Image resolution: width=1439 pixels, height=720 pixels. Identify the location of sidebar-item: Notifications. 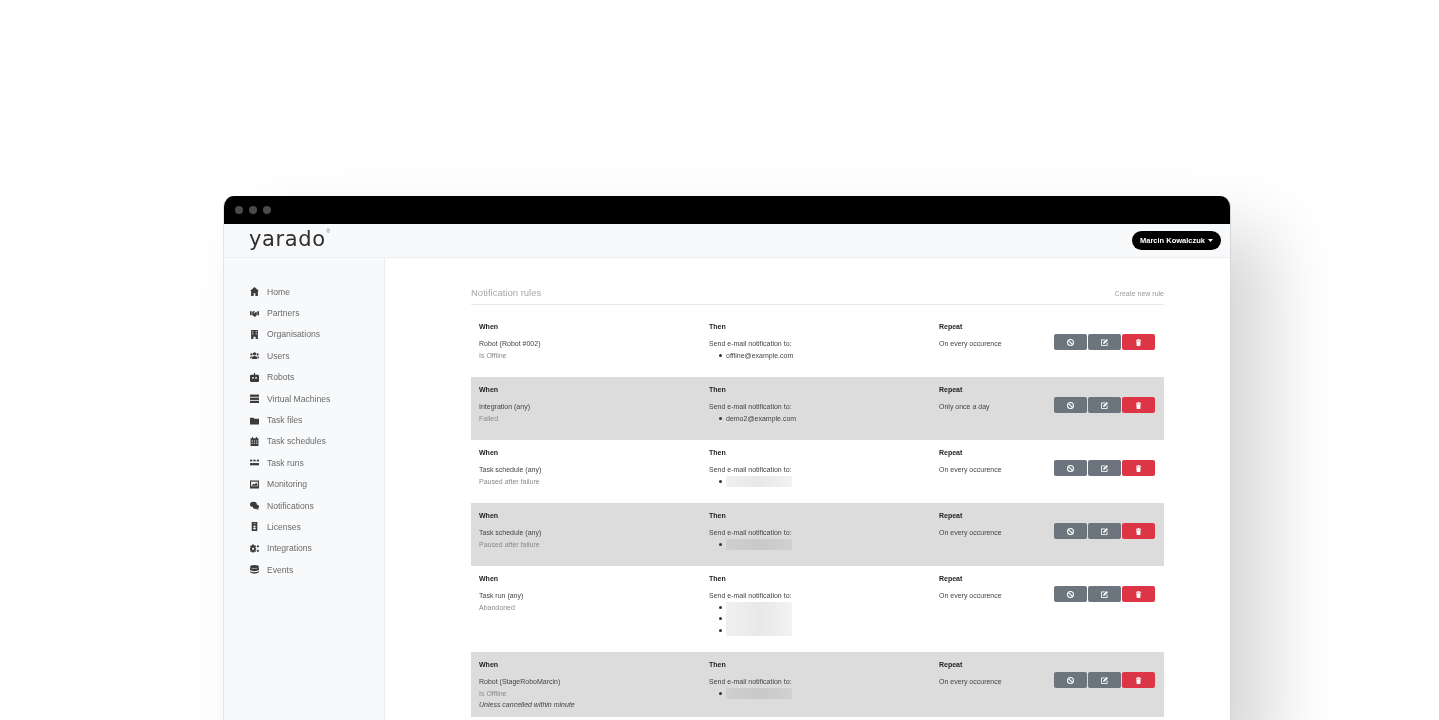
(317, 505).